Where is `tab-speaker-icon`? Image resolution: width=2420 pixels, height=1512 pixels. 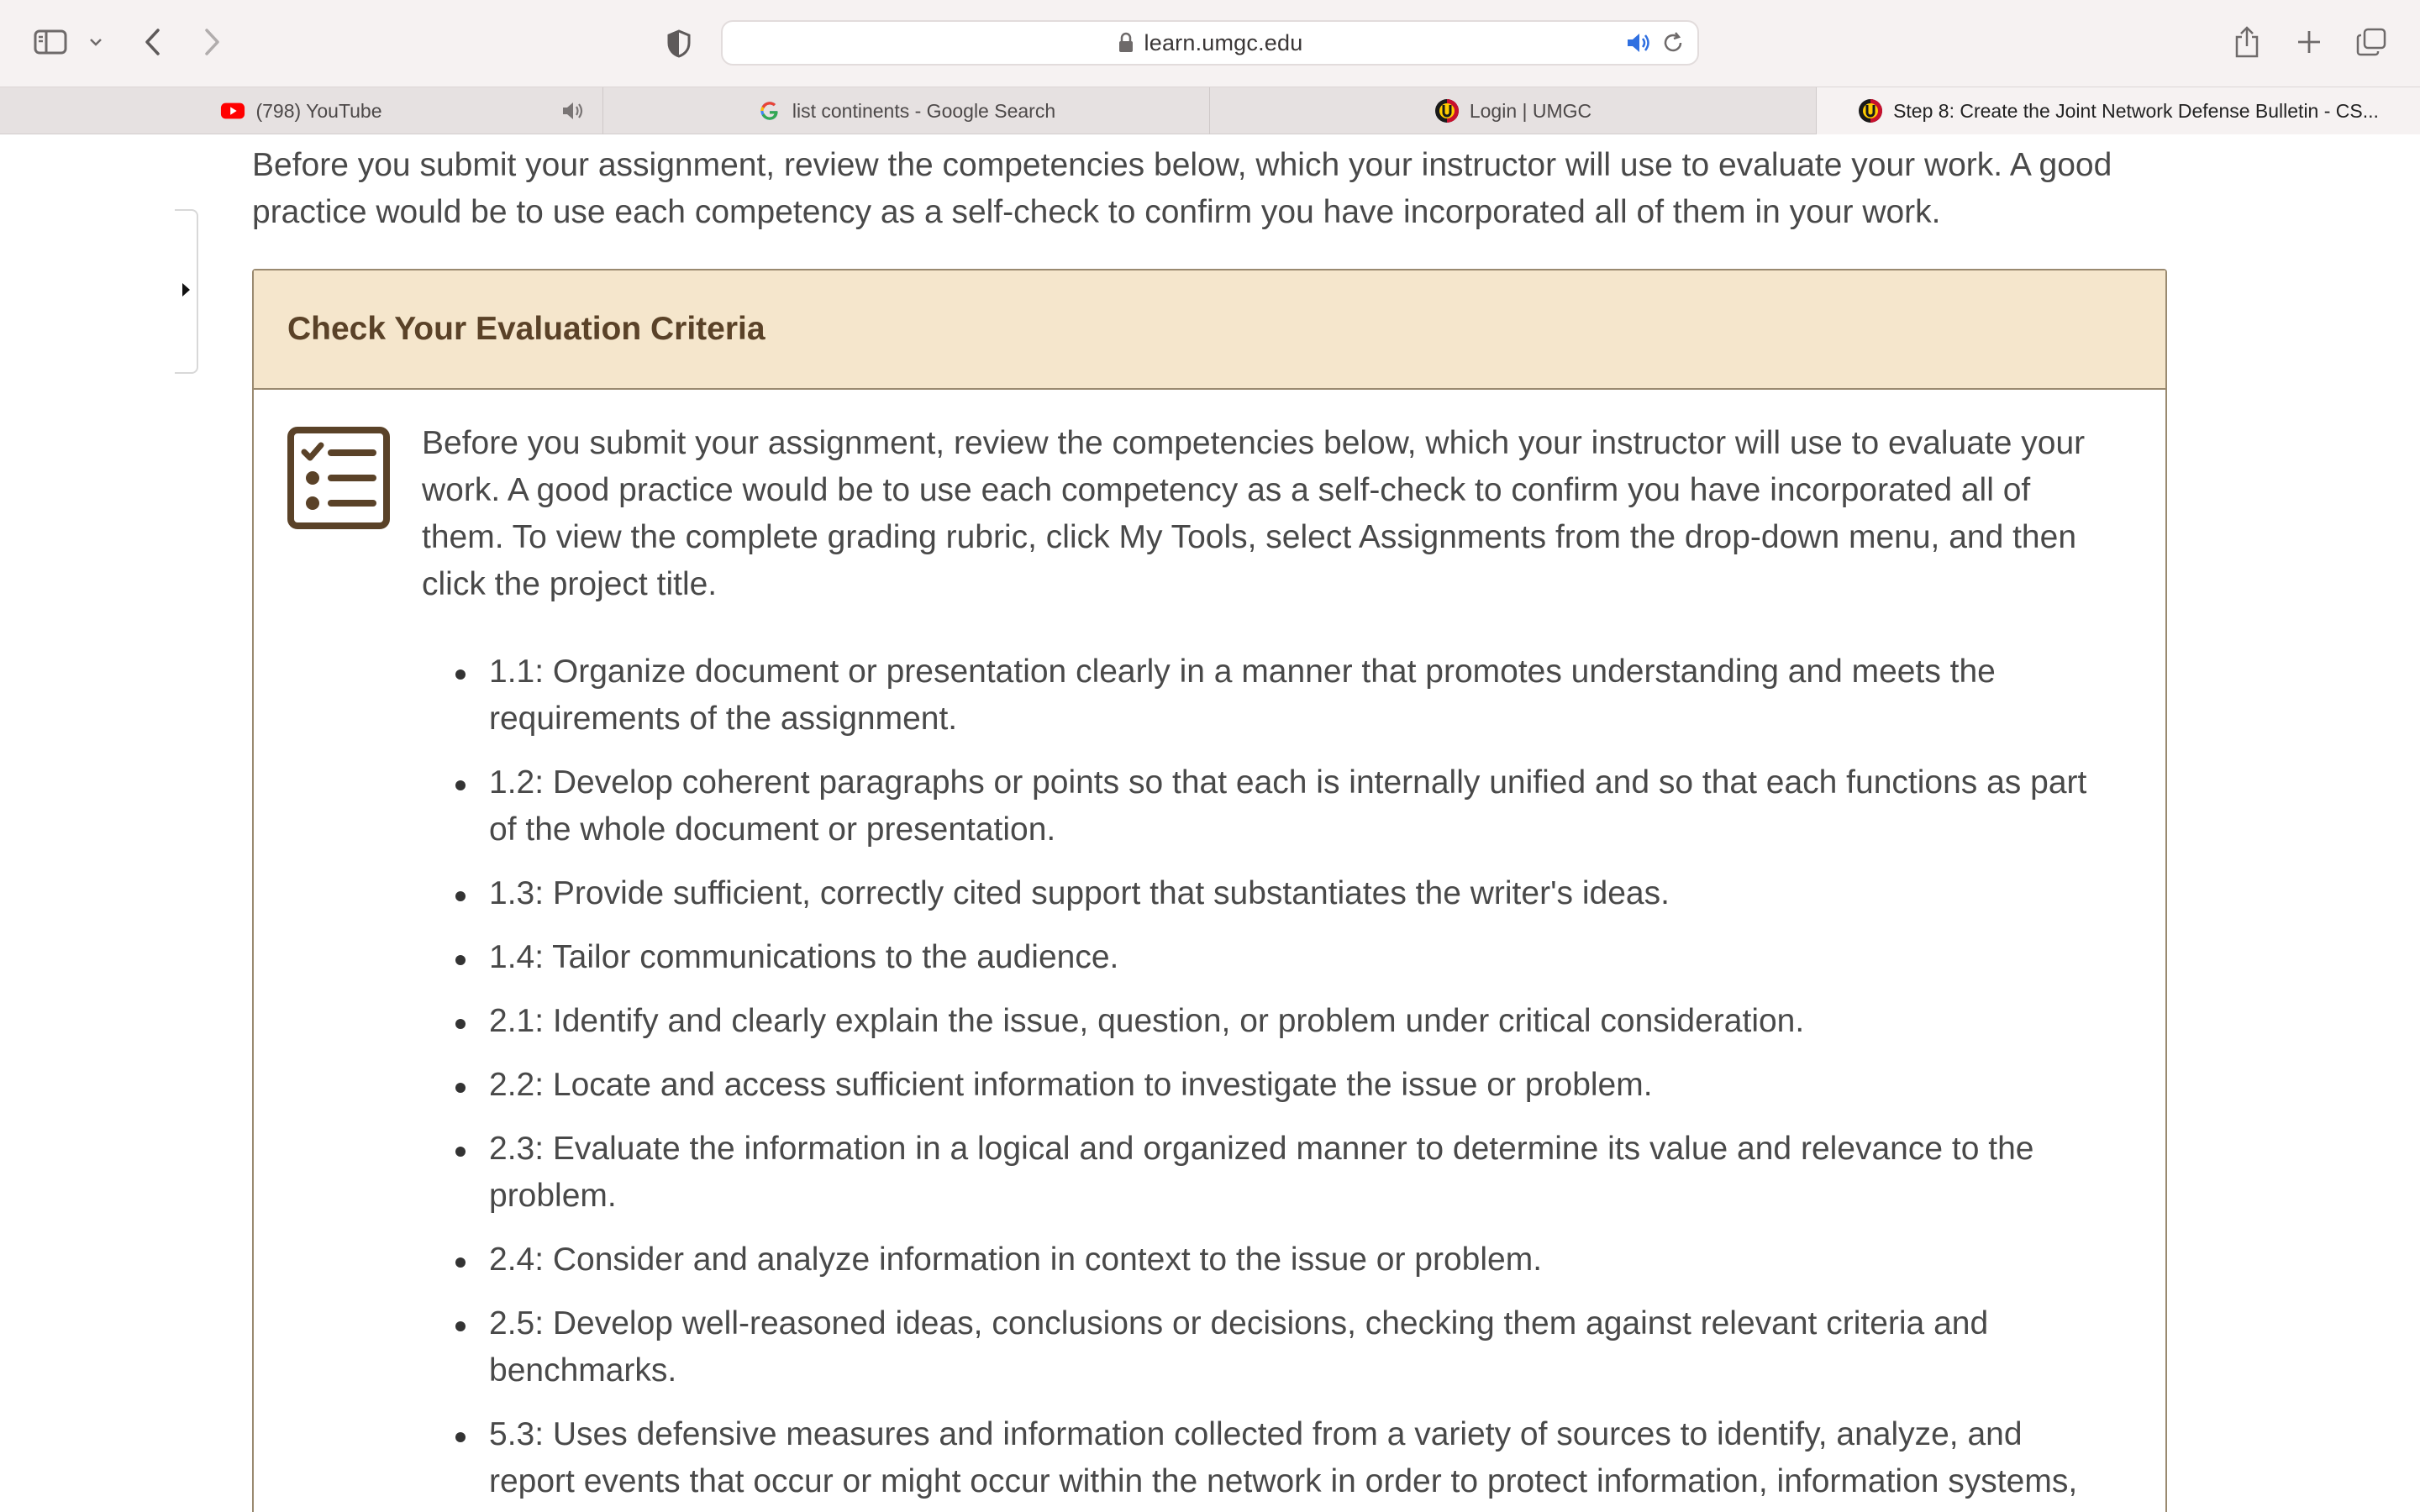 tab-speaker-icon is located at coordinates (573, 111).